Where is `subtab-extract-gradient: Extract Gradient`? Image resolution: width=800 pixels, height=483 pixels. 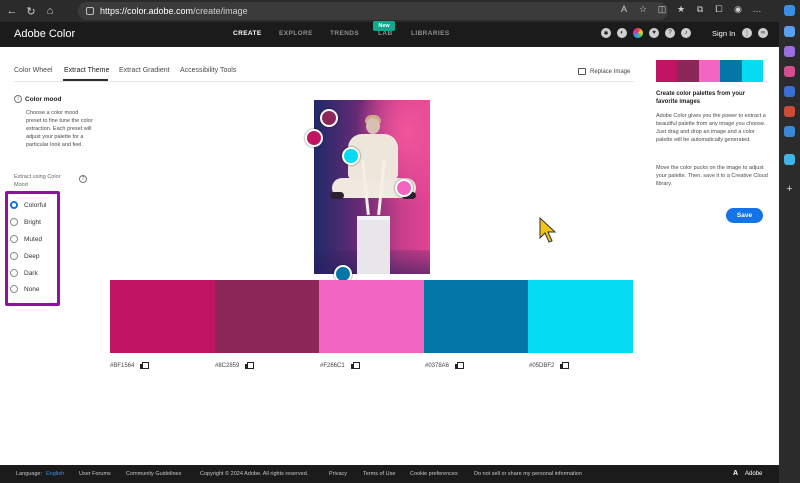 subtab-extract-gradient: Extract Gradient is located at coordinates (144, 70).